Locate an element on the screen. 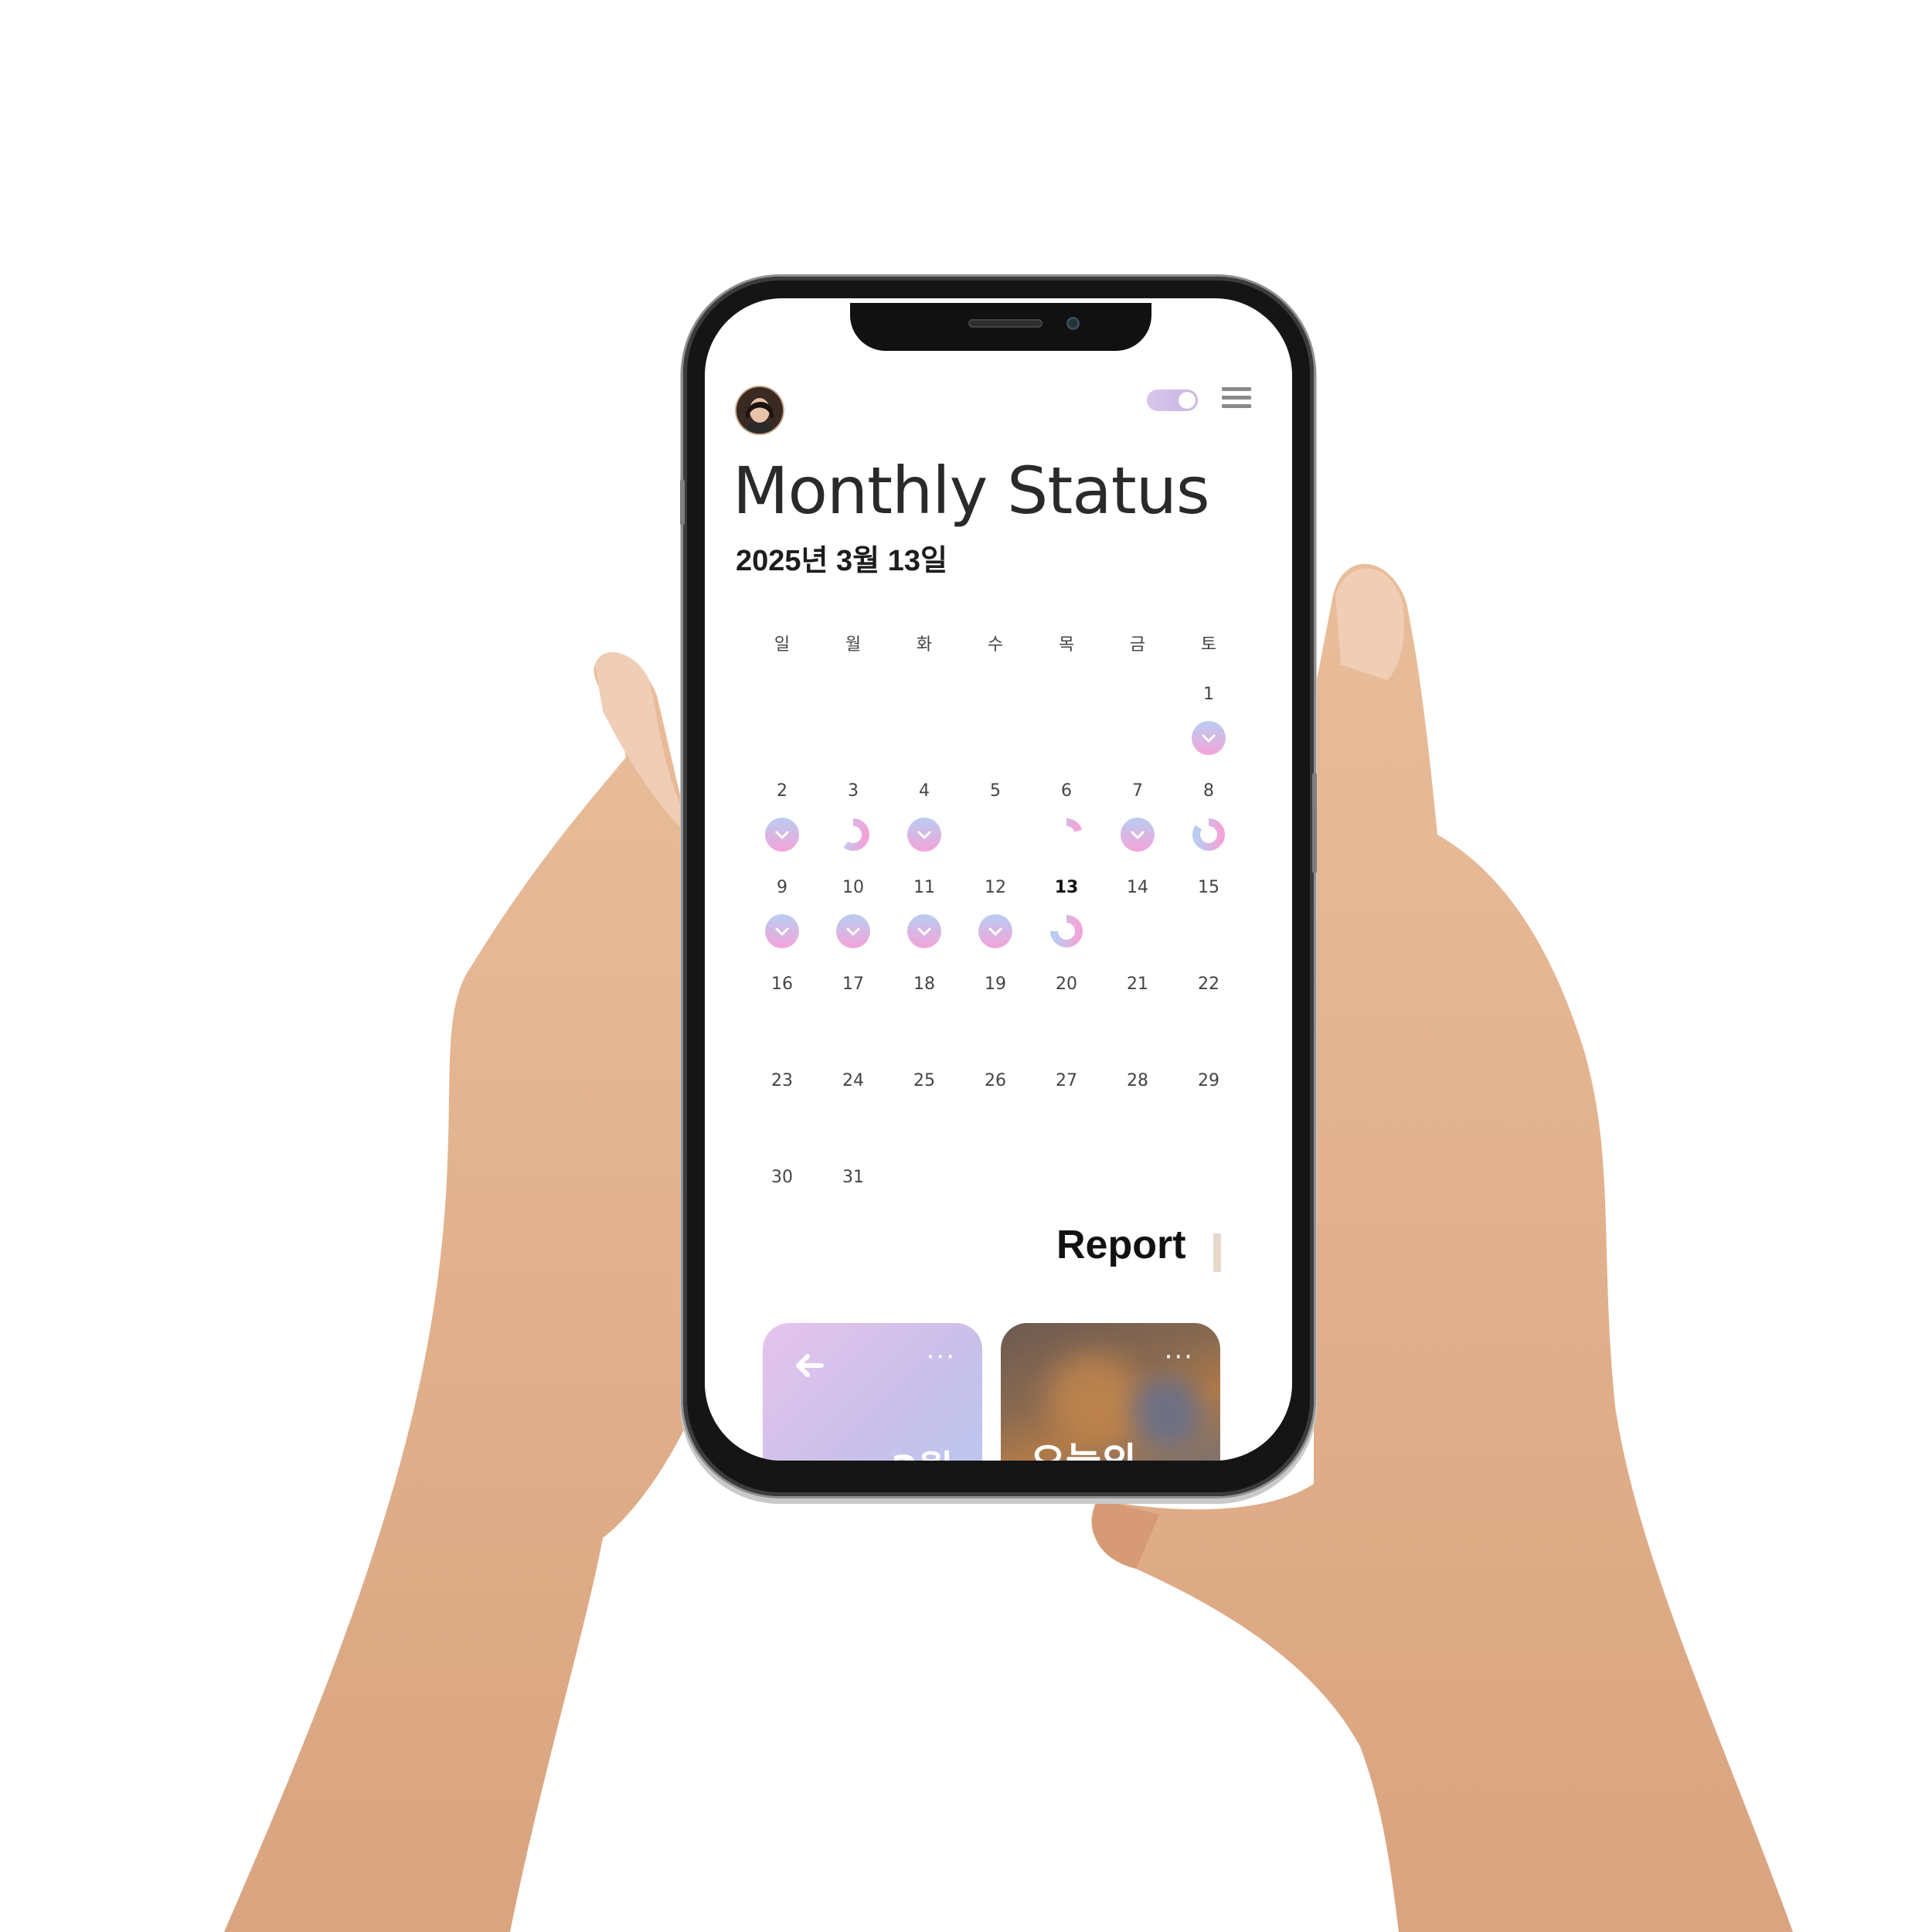  calendar-day-2: 2 is located at coordinates (782, 791).